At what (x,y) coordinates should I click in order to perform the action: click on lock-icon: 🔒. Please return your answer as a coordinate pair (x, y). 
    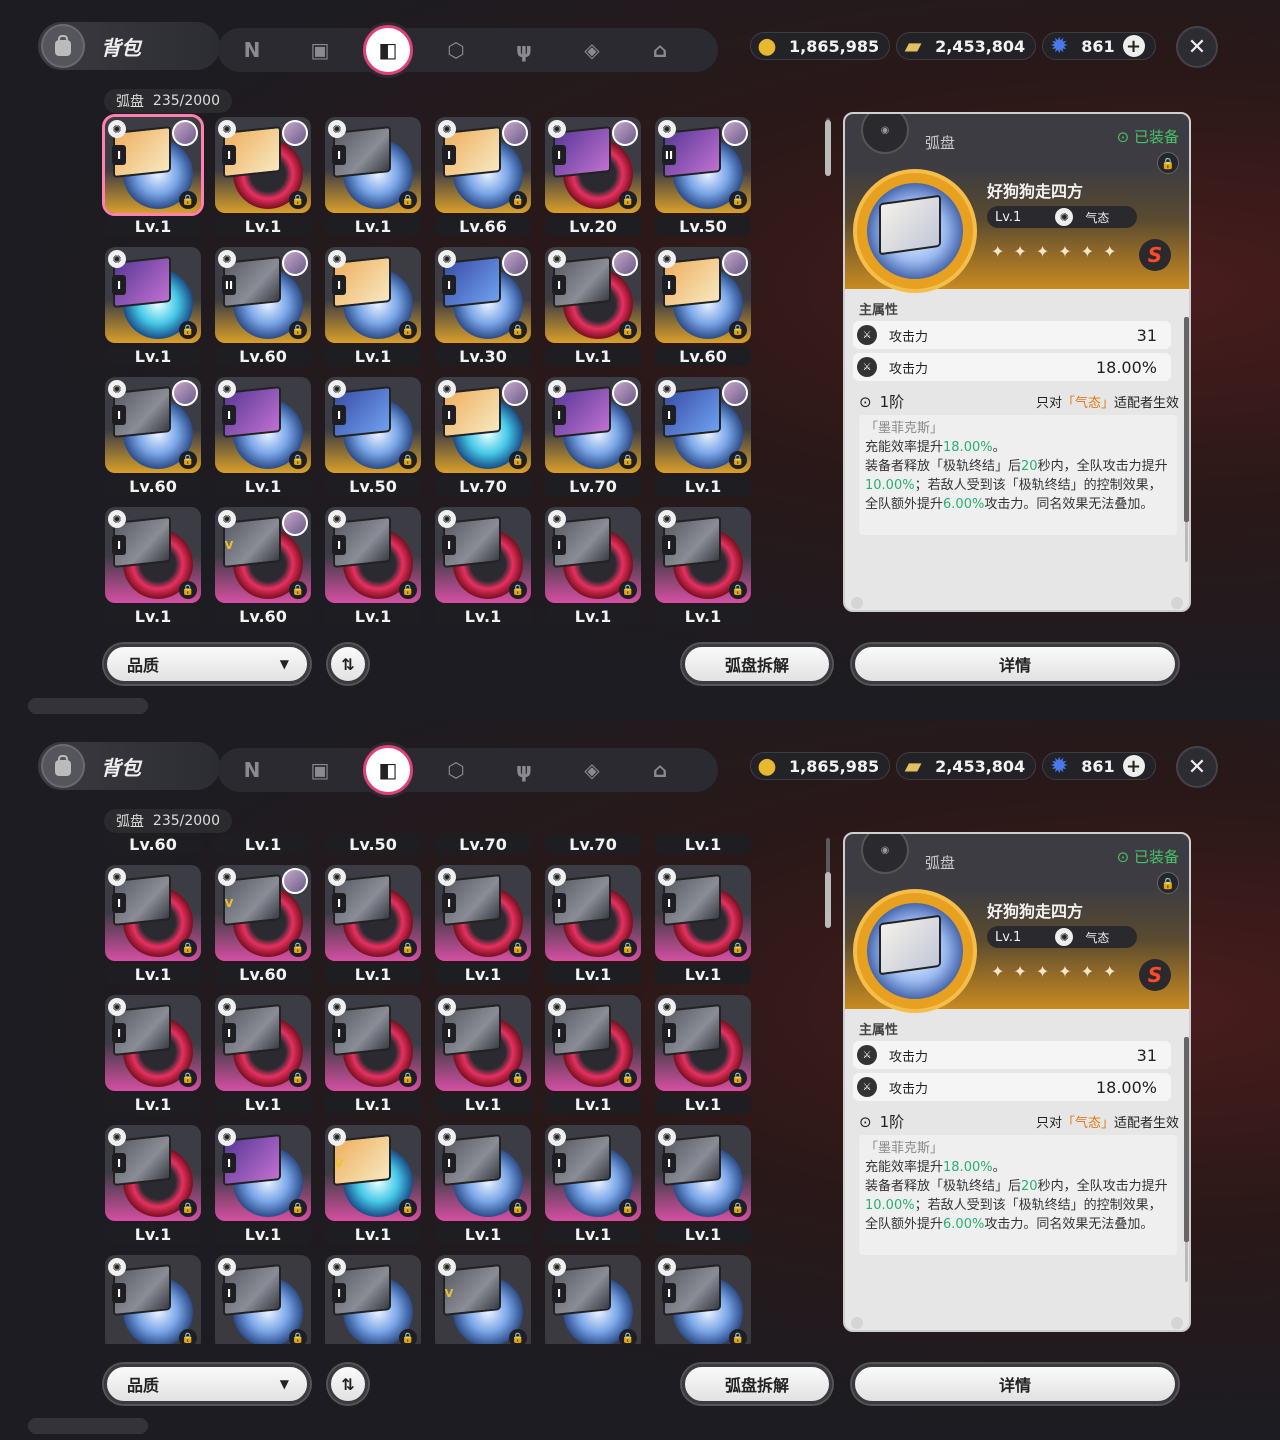
    Looking at the image, I should click on (518, 948).